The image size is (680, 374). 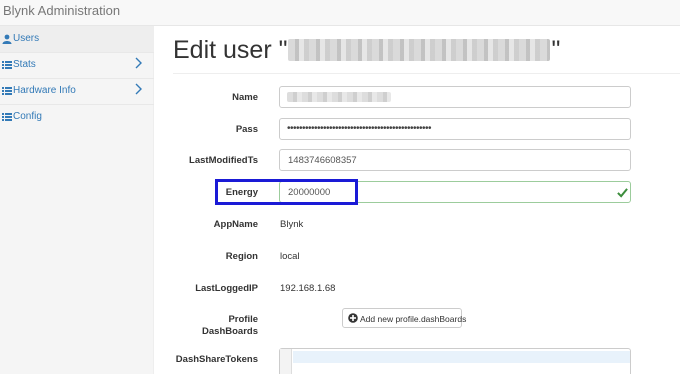 I want to click on brand-title: Blynk Administration, so click(x=61, y=10).